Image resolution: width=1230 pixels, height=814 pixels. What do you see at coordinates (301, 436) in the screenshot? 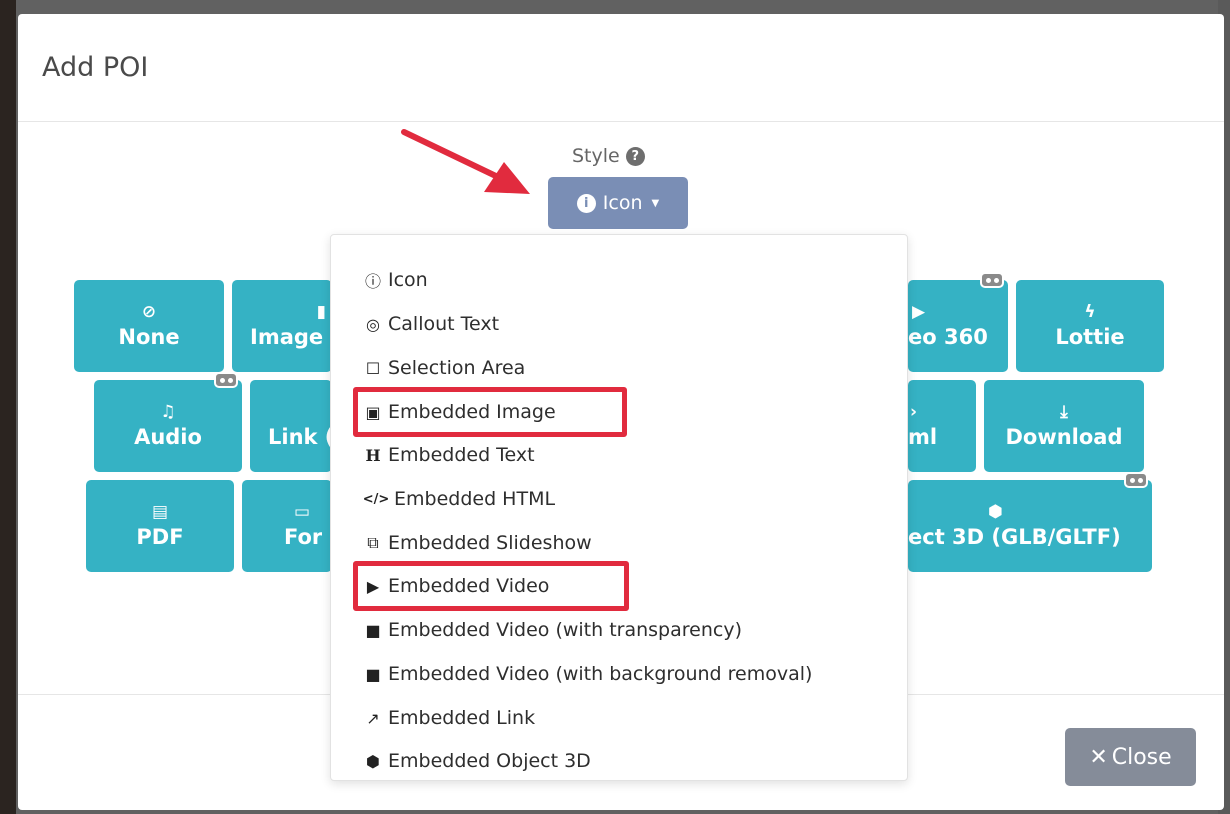
I see `tile-label: Link (` at bounding box center [301, 436].